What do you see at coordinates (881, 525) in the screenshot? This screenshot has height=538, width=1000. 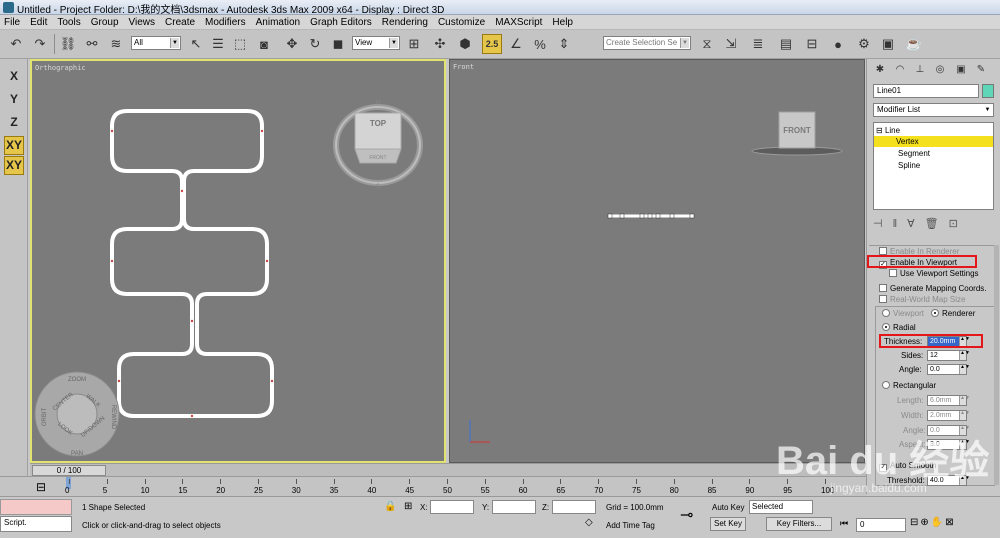 I see `current-frame-field: 0` at bounding box center [881, 525].